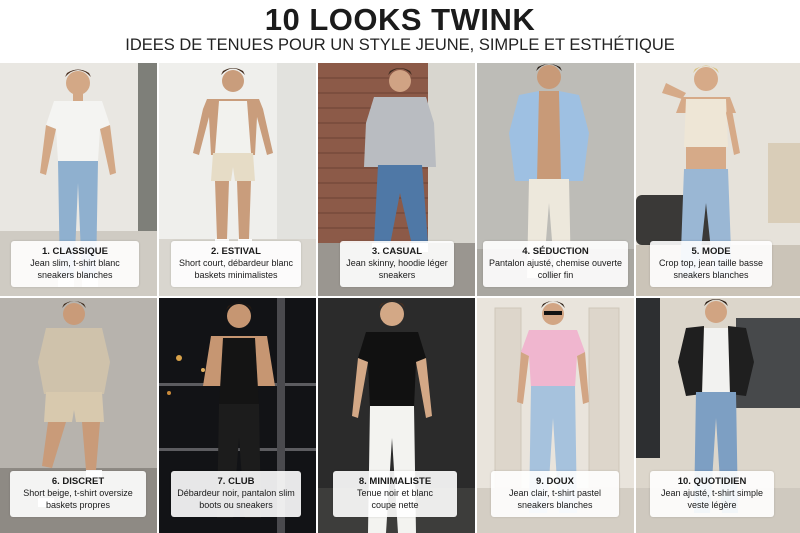  I want to click on look-title: 10. QUOTIDIEN, so click(712, 481).